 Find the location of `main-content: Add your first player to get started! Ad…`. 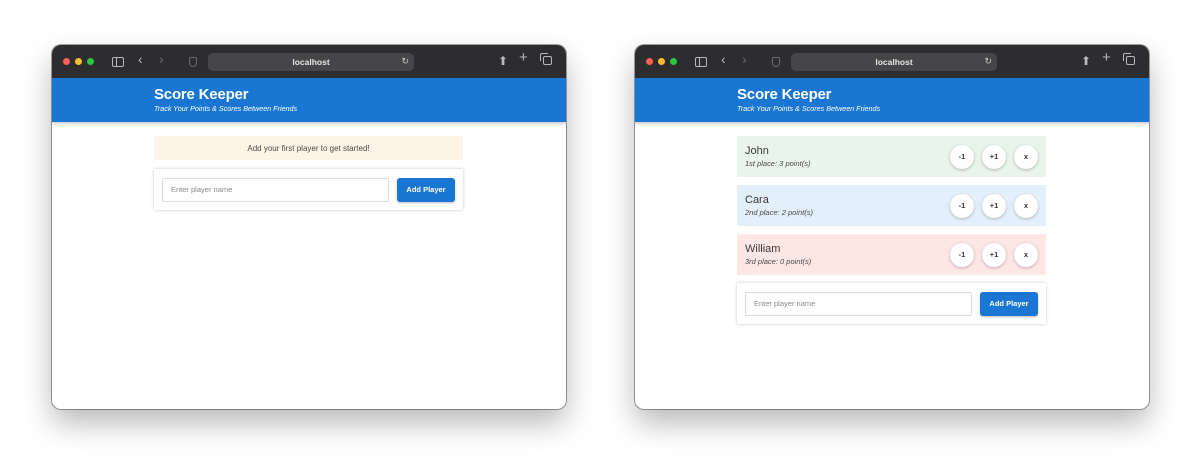

main-content: Add your first player to get started! Ad… is located at coordinates (309, 166).